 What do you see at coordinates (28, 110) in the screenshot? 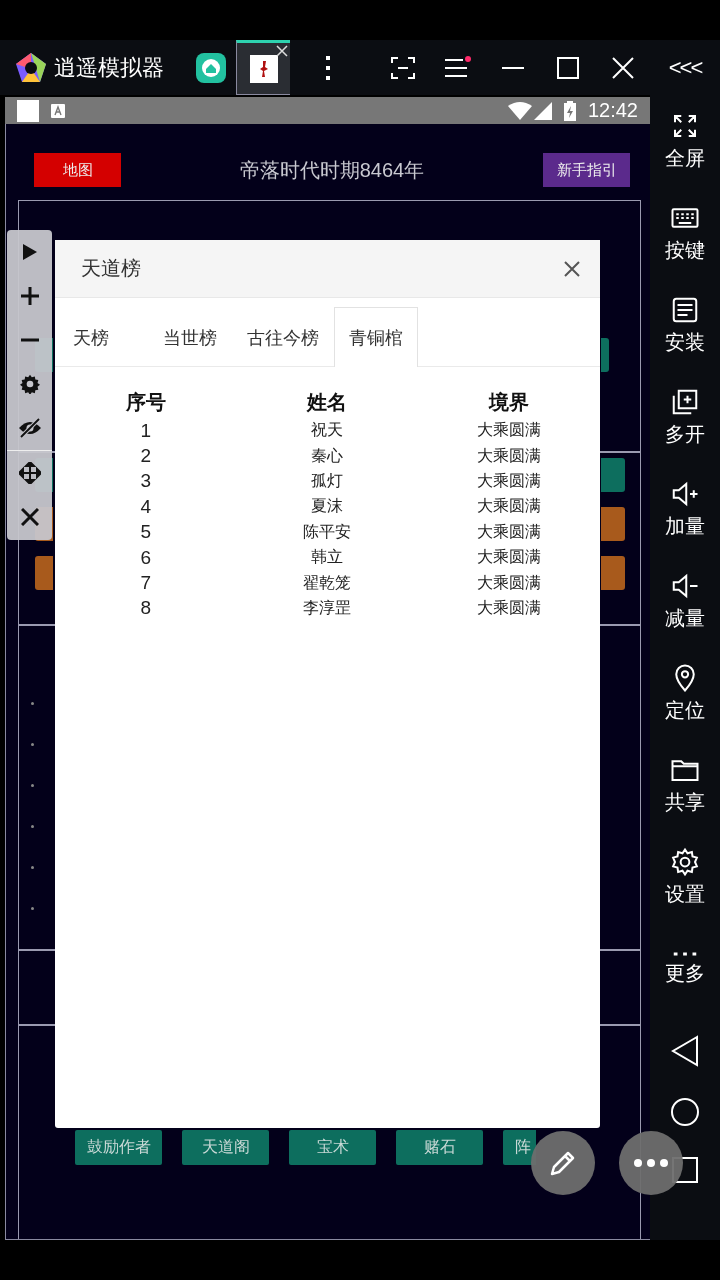
I see `notification-icon` at bounding box center [28, 110].